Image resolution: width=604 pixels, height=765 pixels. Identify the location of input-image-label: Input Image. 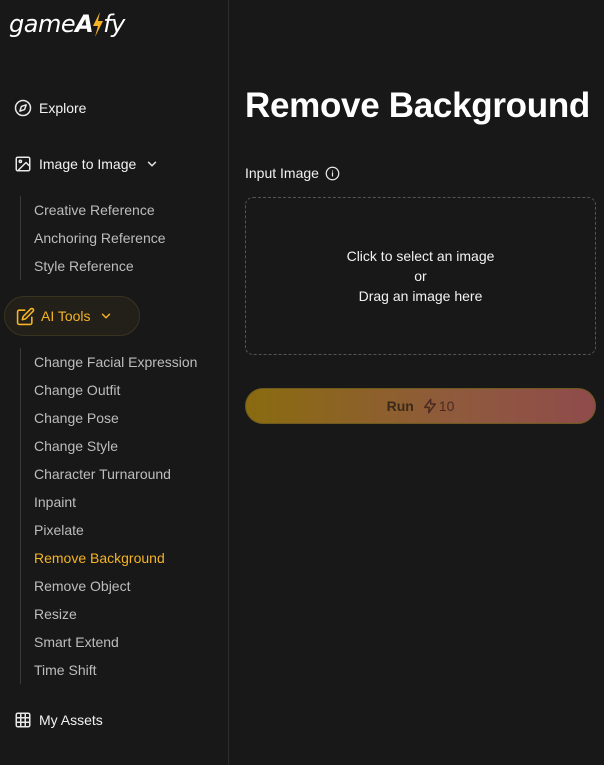
(292, 173).